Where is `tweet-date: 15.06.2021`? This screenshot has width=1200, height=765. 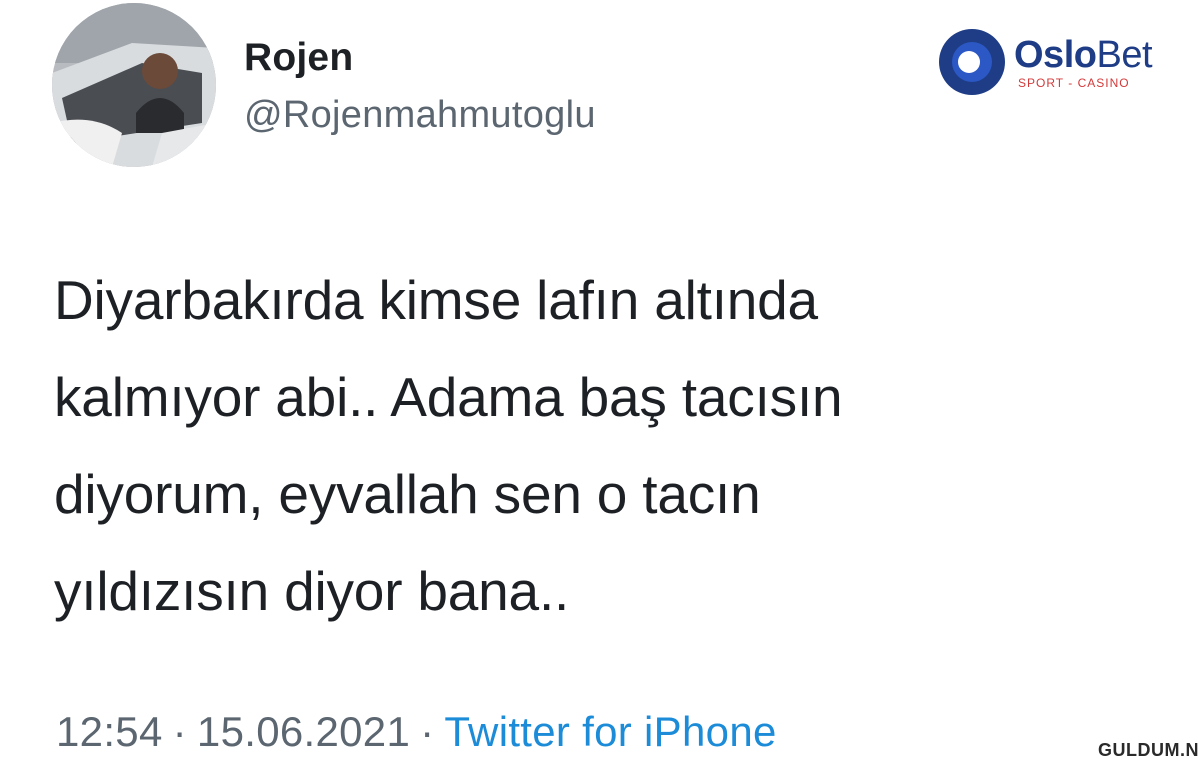 tweet-date: 15.06.2021 is located at coordinates (303, 731).